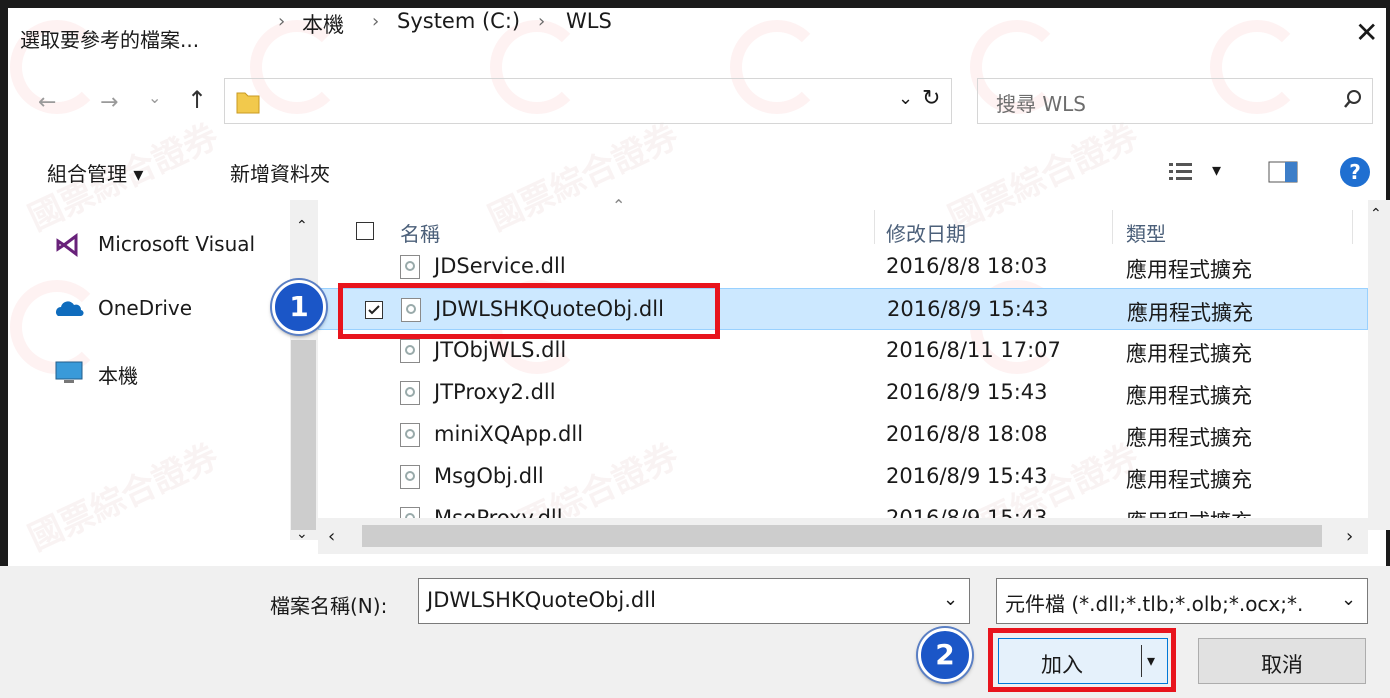 This screenshot has height=698, width=1390. Describe the element at coordinates (500, 350) in the screenshot. I see `file-name: JTObjWLS.dll` at that location.